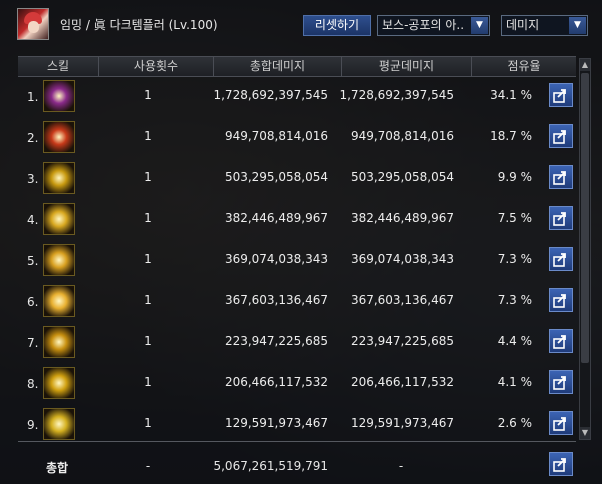  I want to click on avg-damage-cell: 949,708,814,016, so click(402, 136).